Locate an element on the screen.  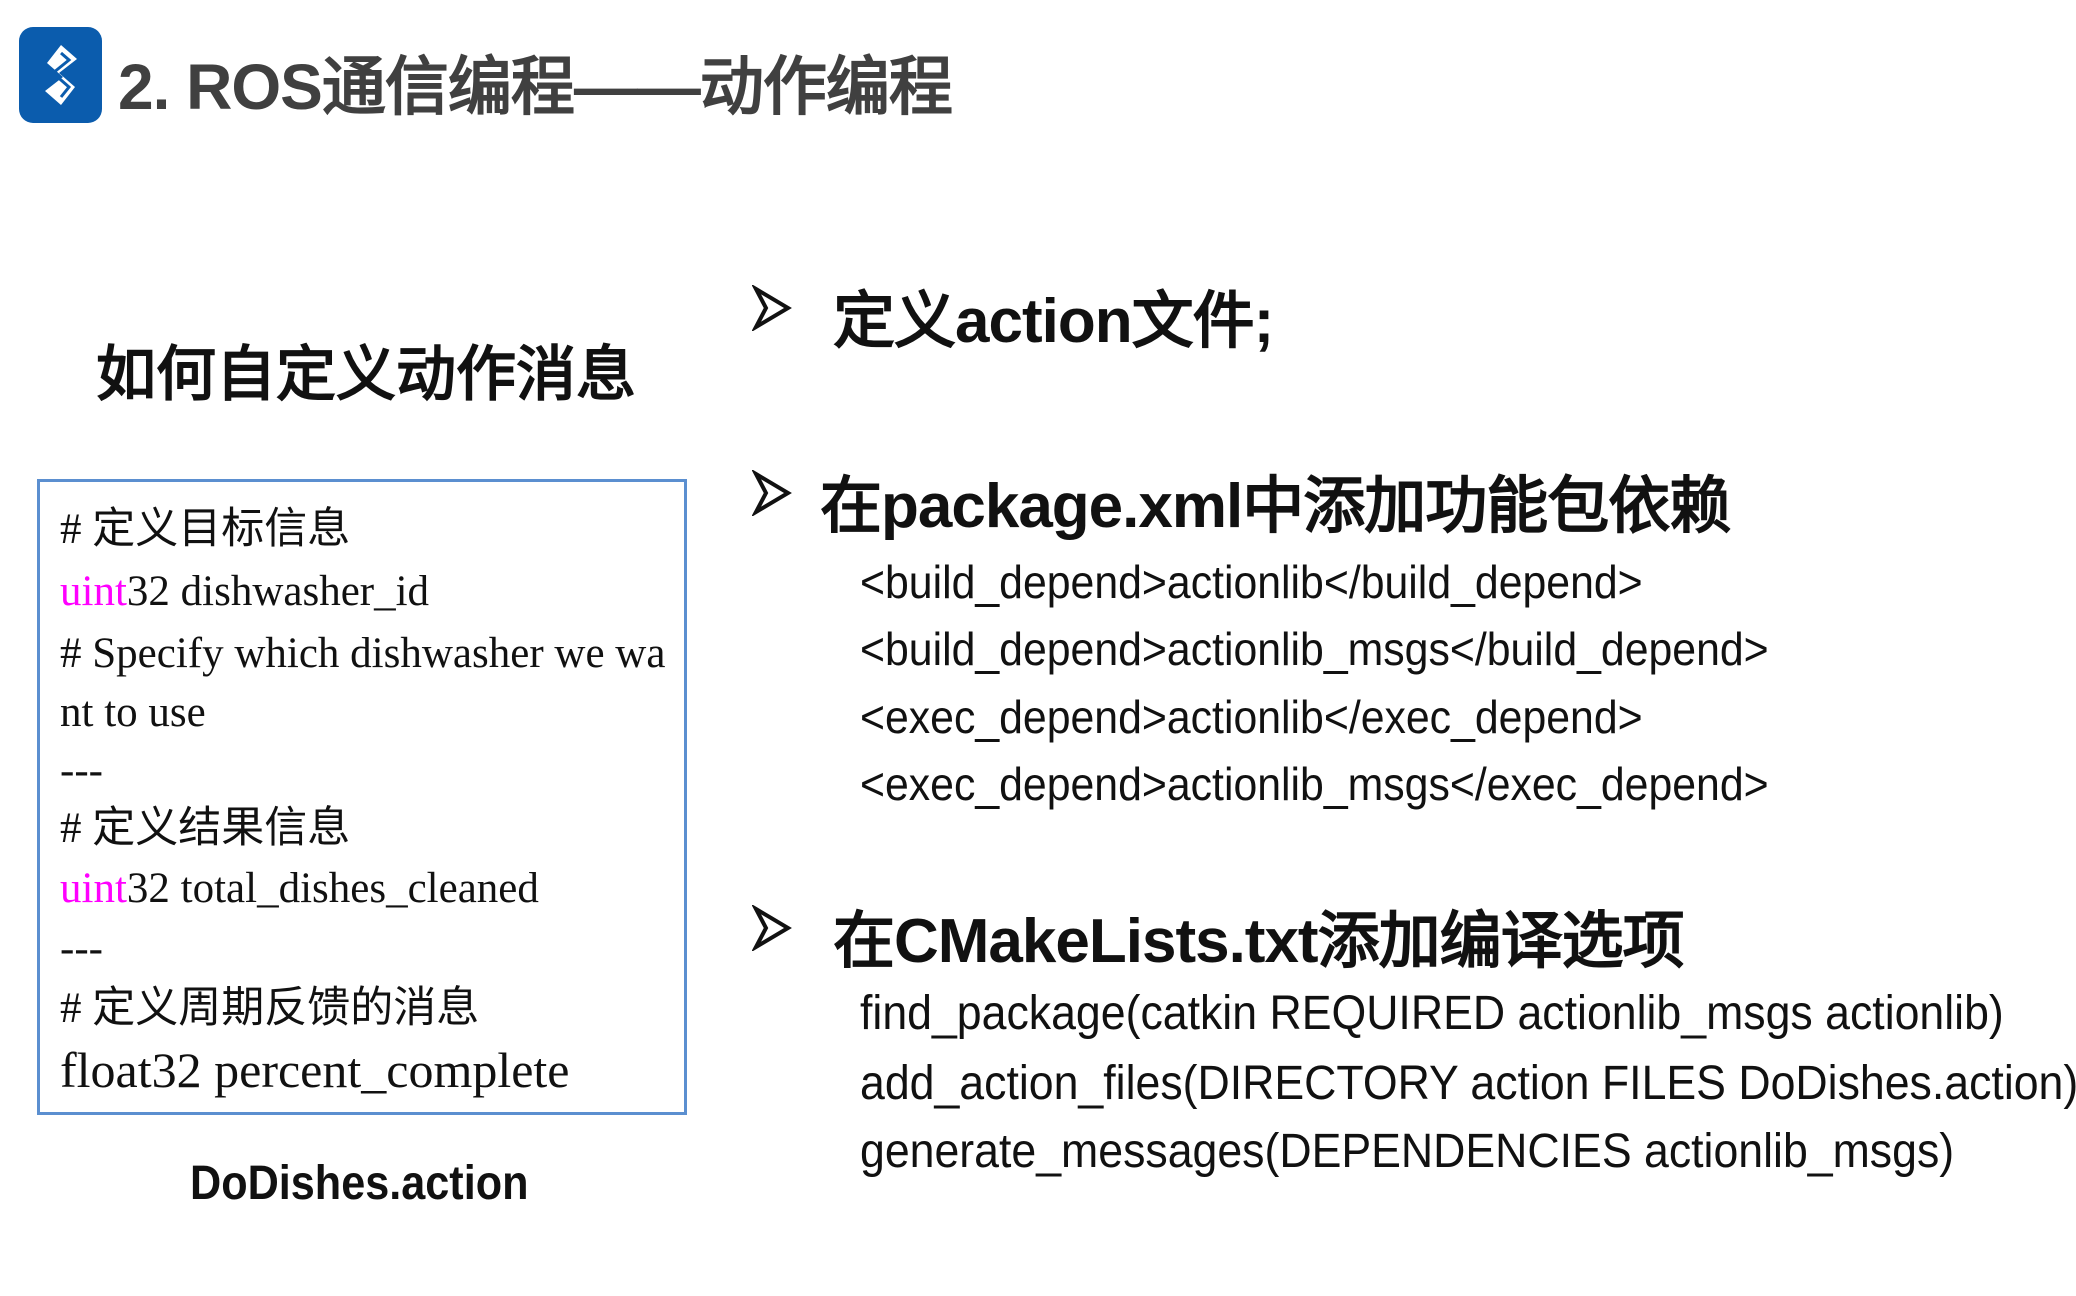
code-line: float32 percent_complete is located at coordinates (315, 1070).